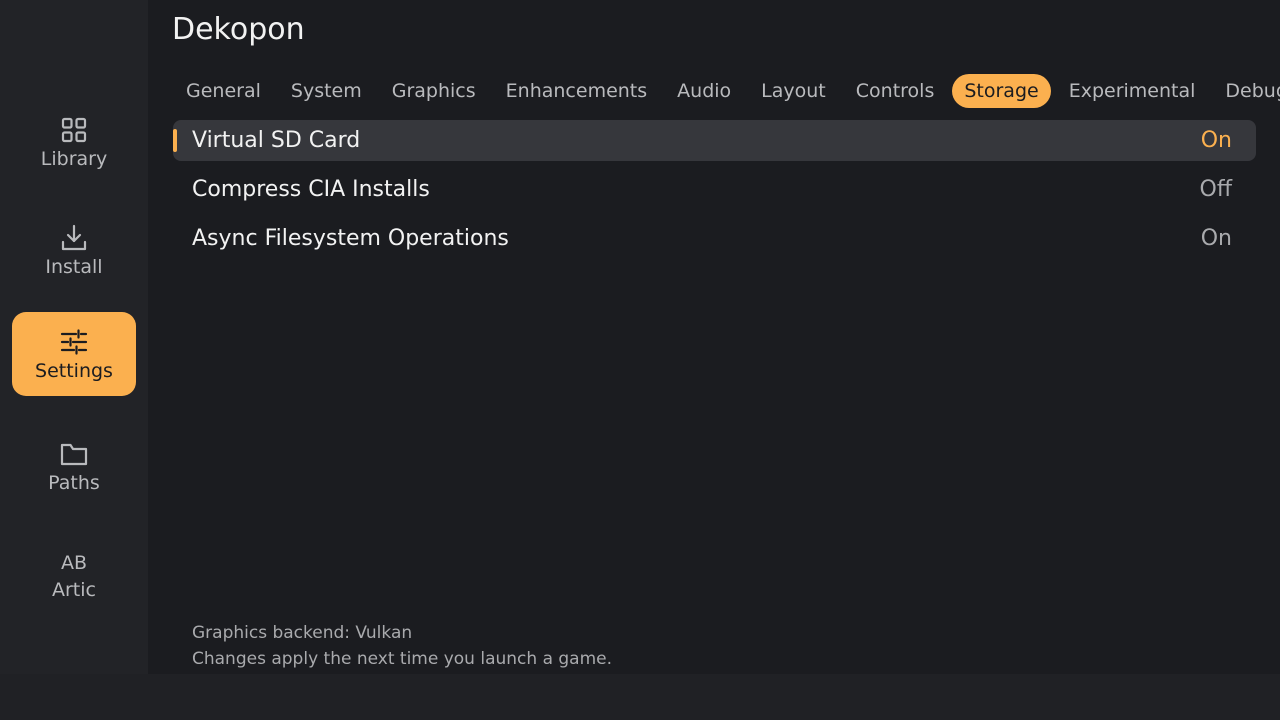 This screenshot has height=720, width=1280. I want to click on sidebar-item-library: Library, so click(74, 142).